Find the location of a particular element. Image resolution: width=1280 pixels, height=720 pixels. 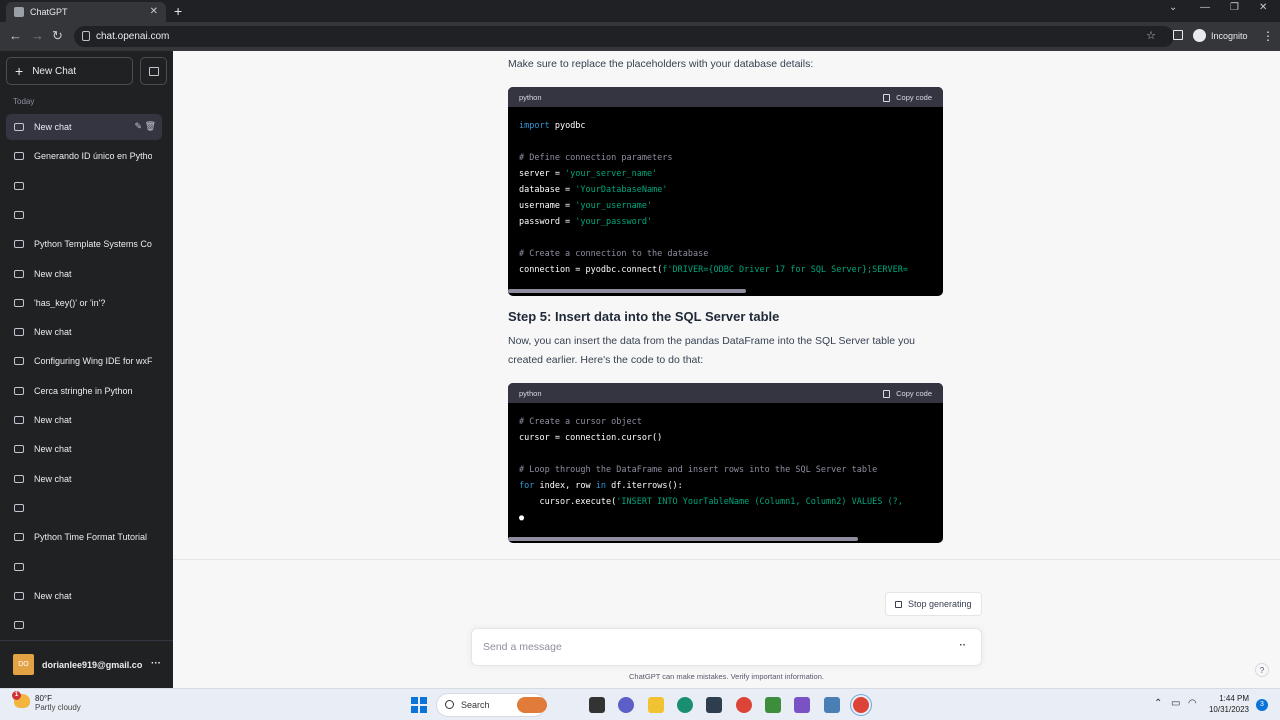

edge-icon is located at coordinates (685, 705).